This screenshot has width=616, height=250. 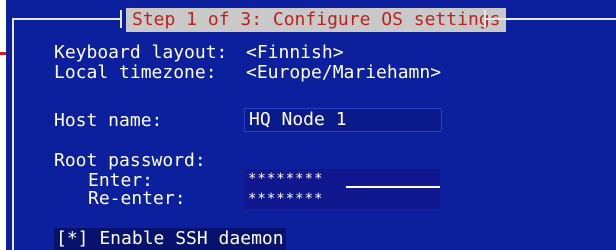 I want to click on local-timezone-selector: <Europe/Mariehamn>, so click(x=343, y=73).